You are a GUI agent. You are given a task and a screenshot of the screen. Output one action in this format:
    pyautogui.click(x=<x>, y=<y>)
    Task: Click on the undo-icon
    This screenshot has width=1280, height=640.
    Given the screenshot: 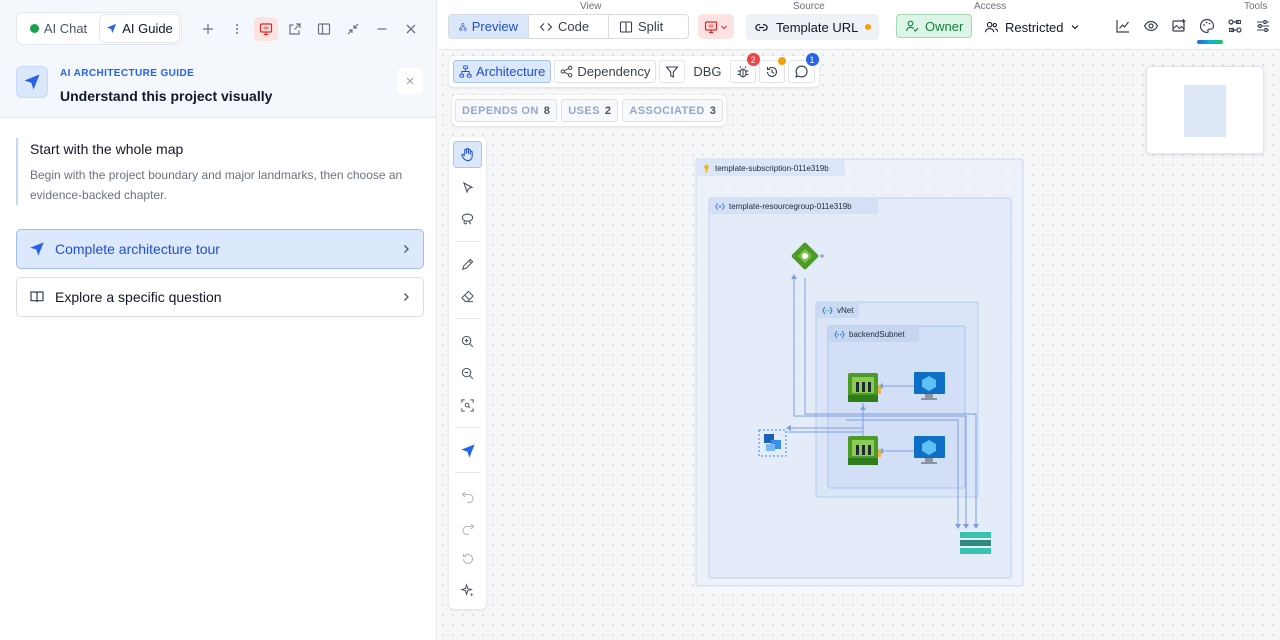 What is the action you would take?
    pyautogui.click(x=467, y=495)
    